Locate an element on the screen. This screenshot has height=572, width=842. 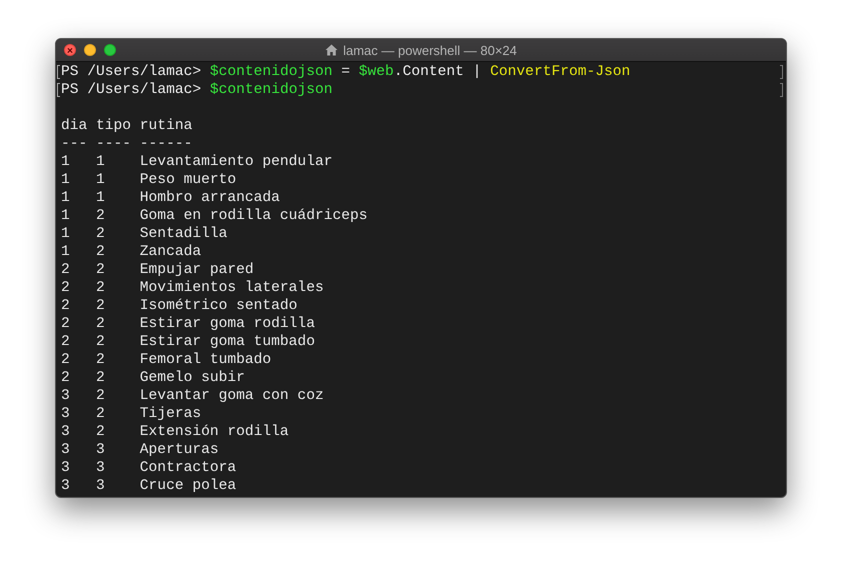
header-rule: ------ is located at coordinates (166, 144).